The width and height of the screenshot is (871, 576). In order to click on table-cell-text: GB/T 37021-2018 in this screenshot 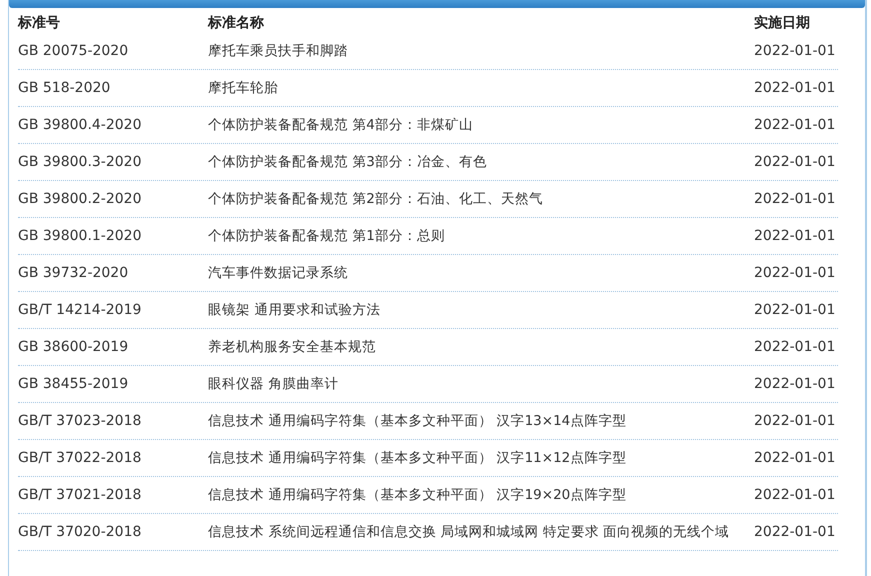, I will do `click(80, 495)`.